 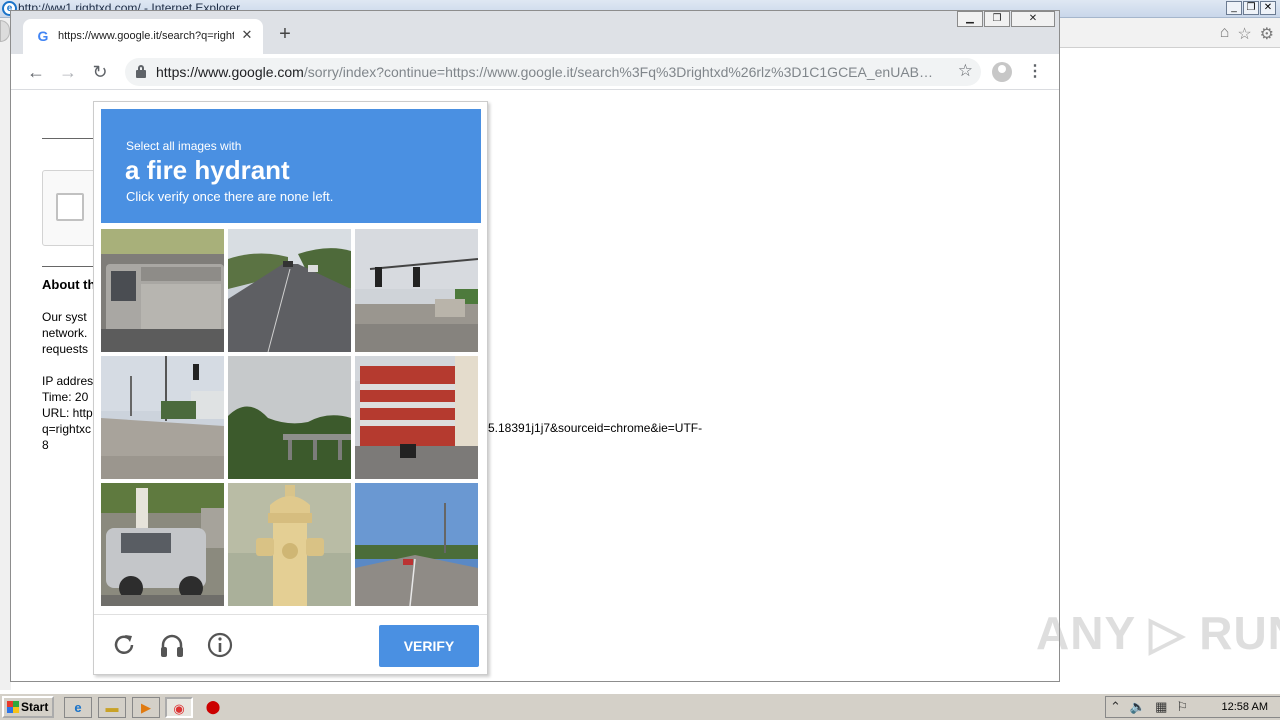 I want to click on clock: 12:58 AM, so click(x=1244, y=707).